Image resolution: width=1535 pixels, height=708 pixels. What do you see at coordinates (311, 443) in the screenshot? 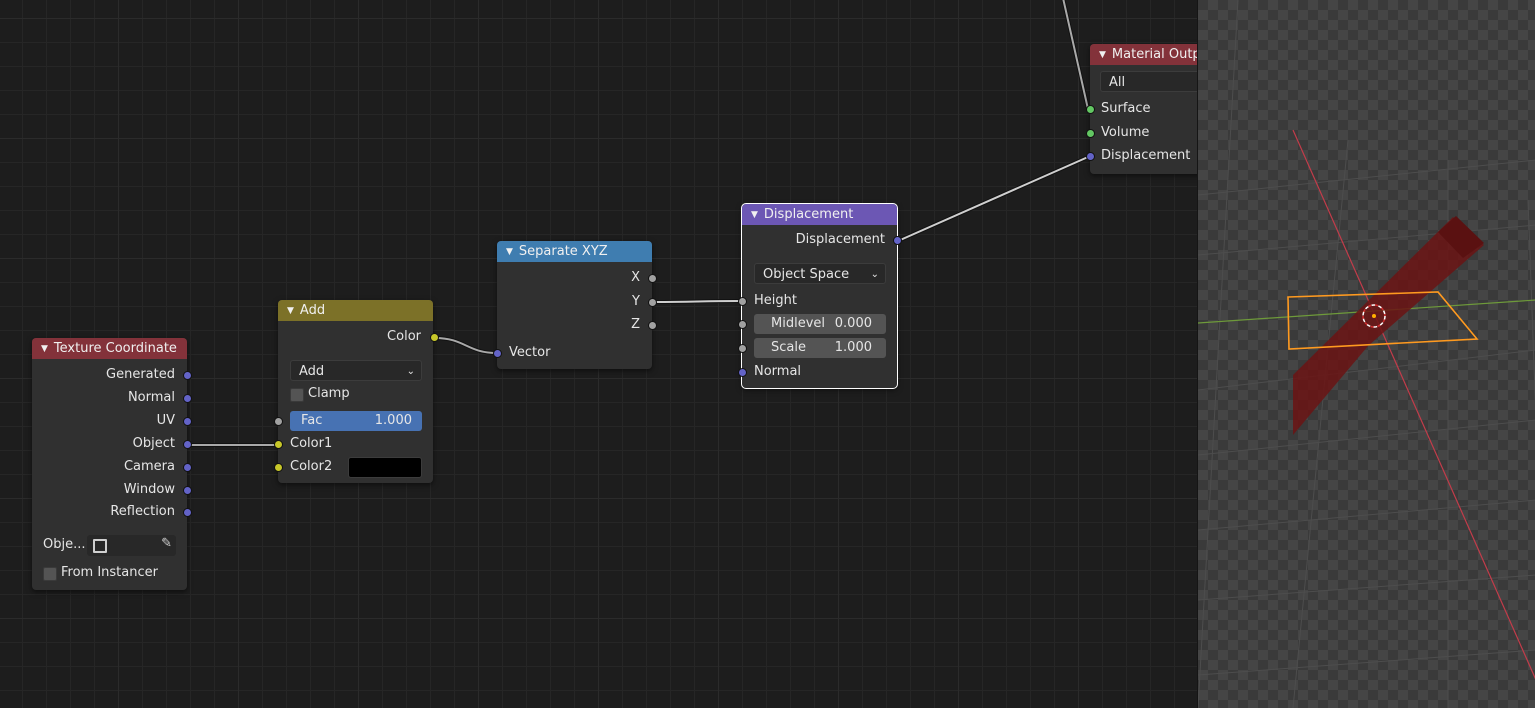
I see `color1-label: Color1` at bounding box center [311, 443].